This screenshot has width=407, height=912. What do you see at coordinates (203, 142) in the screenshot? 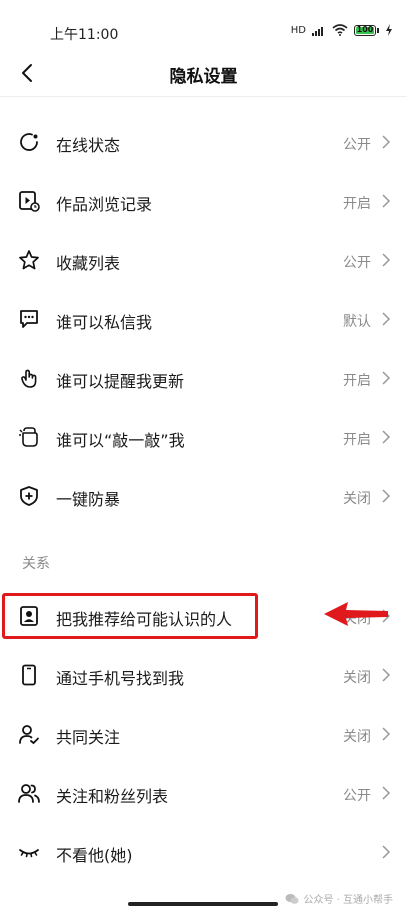
I see `setting-online-status: 在线状态 公开` at bounding box center [203, 142].